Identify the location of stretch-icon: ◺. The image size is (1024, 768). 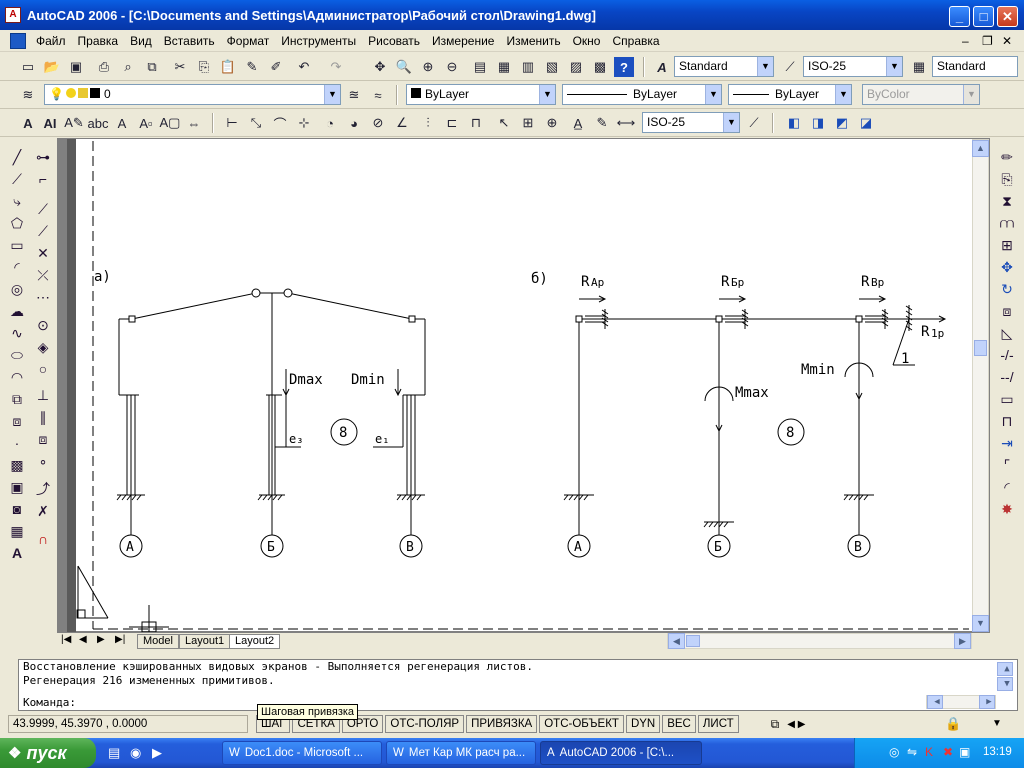
(1007, 333).